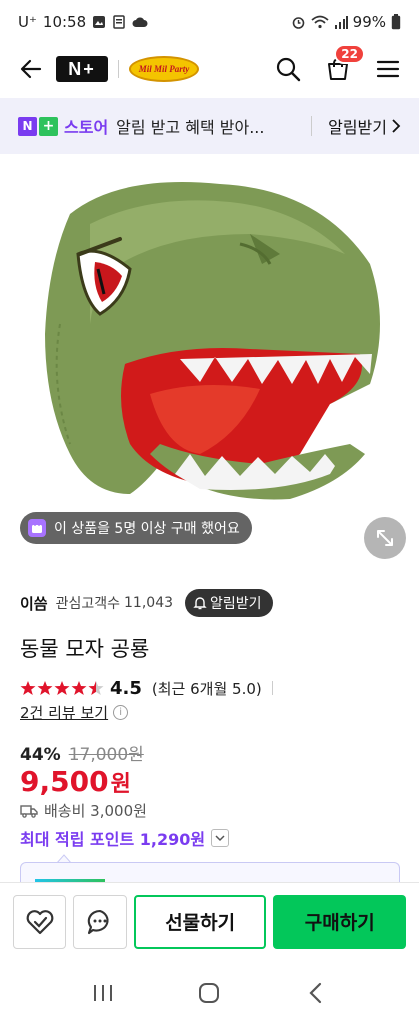 This screenshot has height=1024, width=419. I want to click on review-link-label: 2건 리뷰 보기, so click(64, 713).